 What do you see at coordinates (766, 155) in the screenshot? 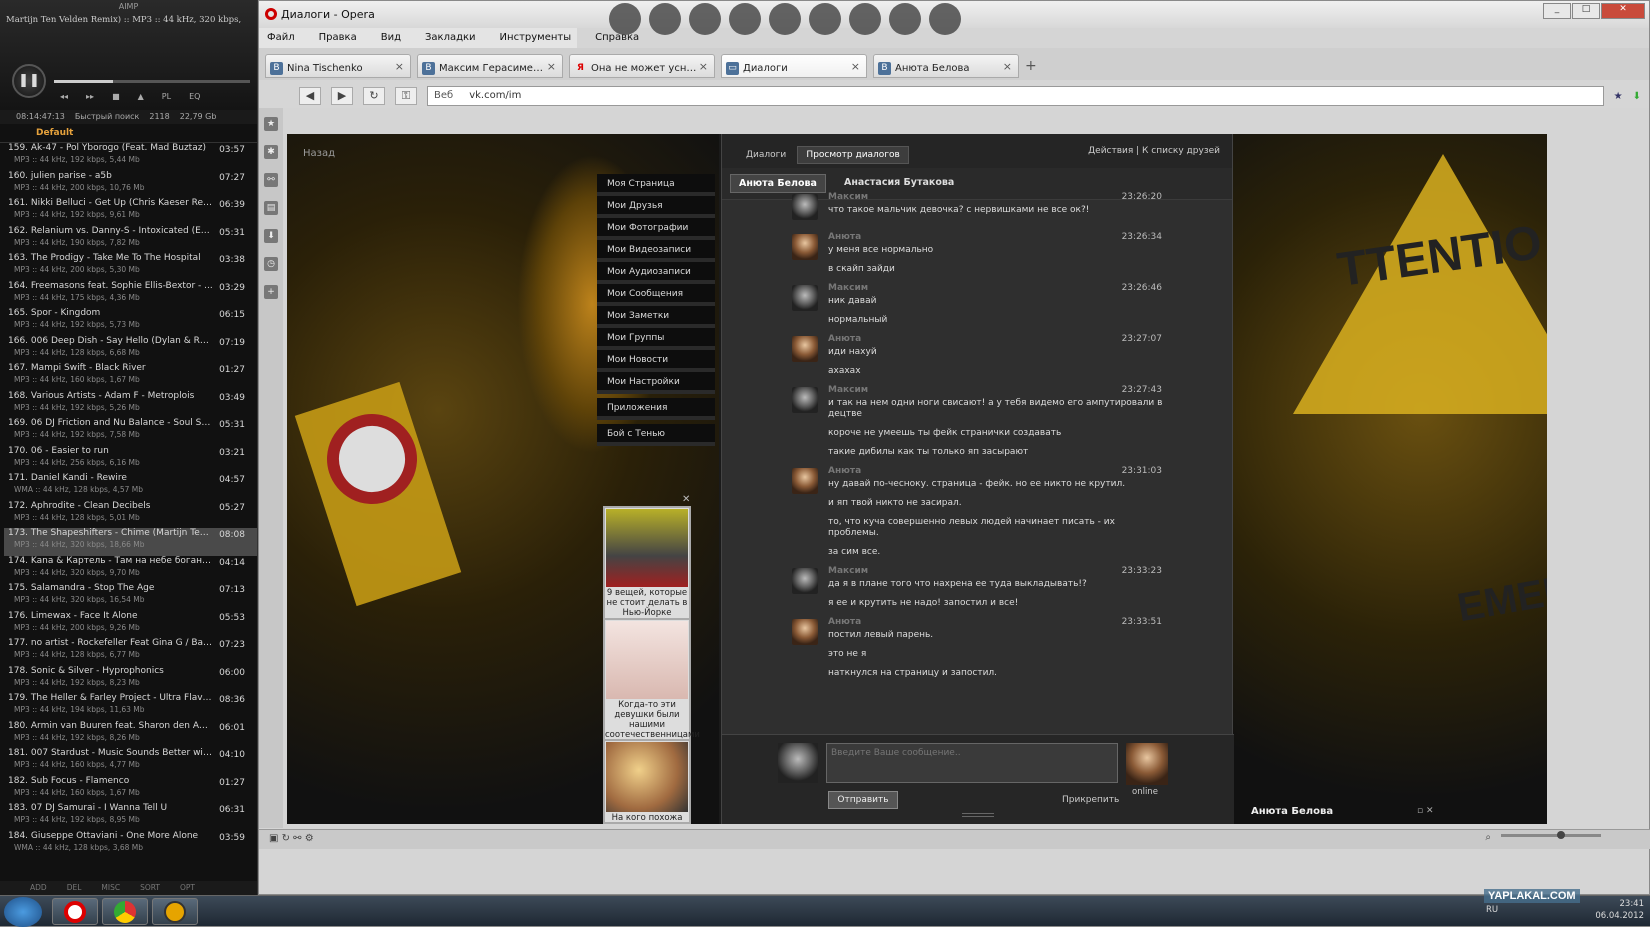
I see `tab-dialogs: Диалоги` at bounding box center [766, 155].